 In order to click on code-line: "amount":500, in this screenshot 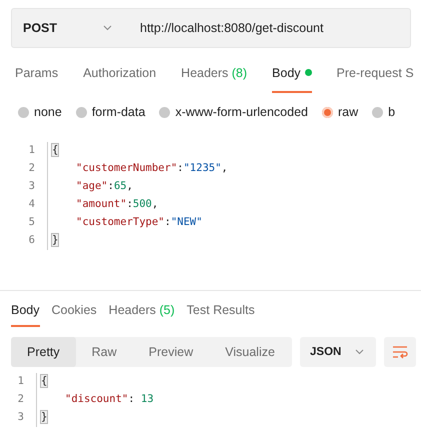, I will do `click(116, 204)`.